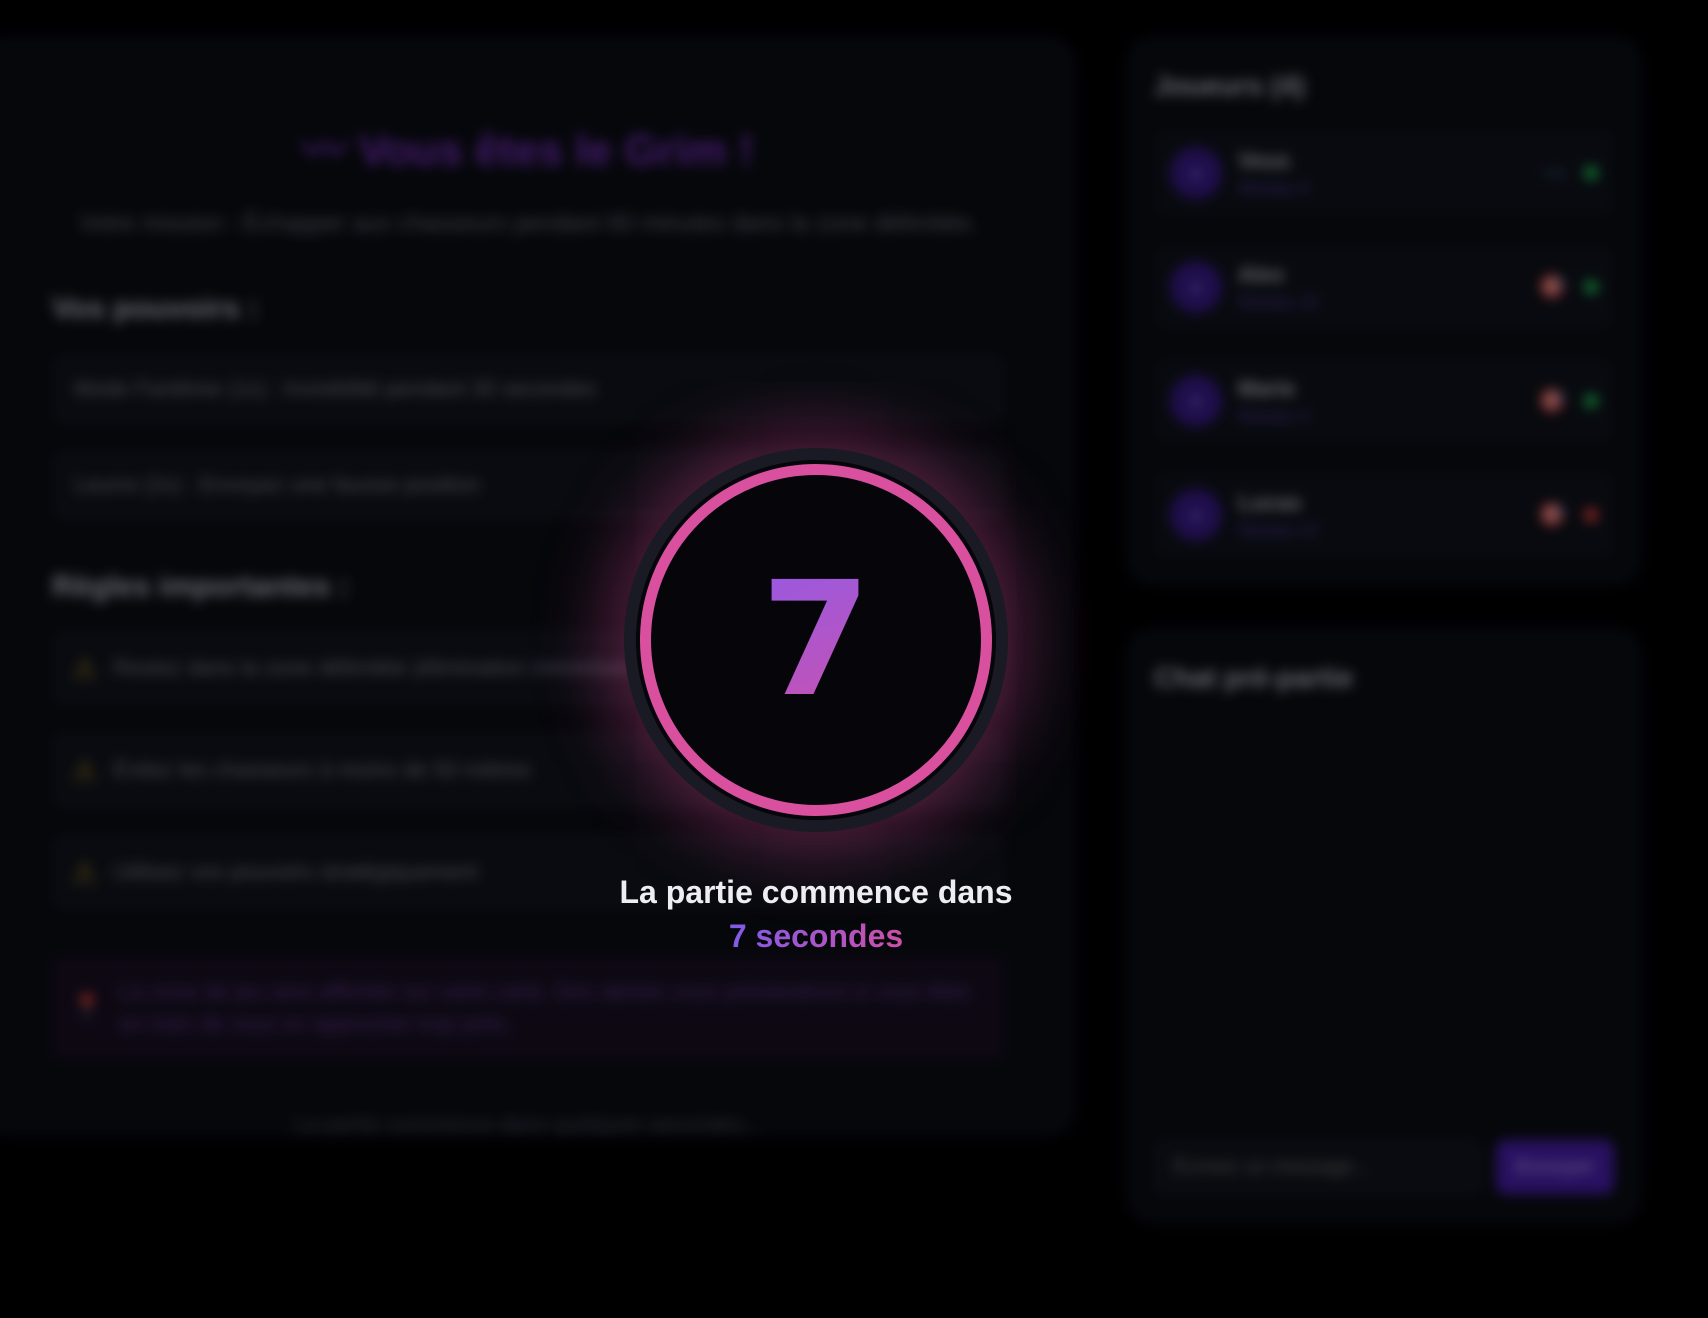  I want to click on countdown-number: 7, so click(816, 640).